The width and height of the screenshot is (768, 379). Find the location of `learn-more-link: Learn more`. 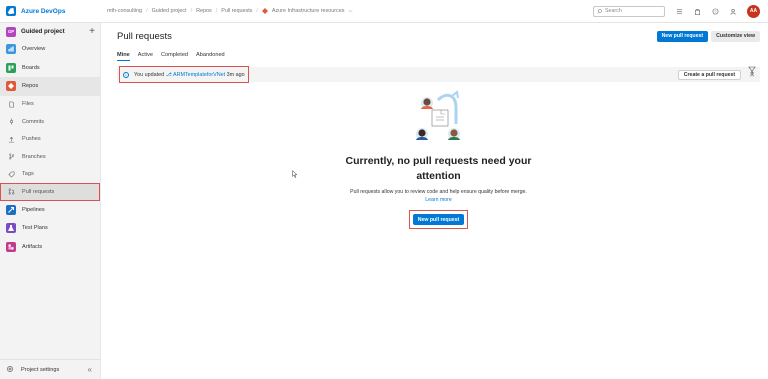

learn-more-link: Learn more is located at coordinates (438, 200).